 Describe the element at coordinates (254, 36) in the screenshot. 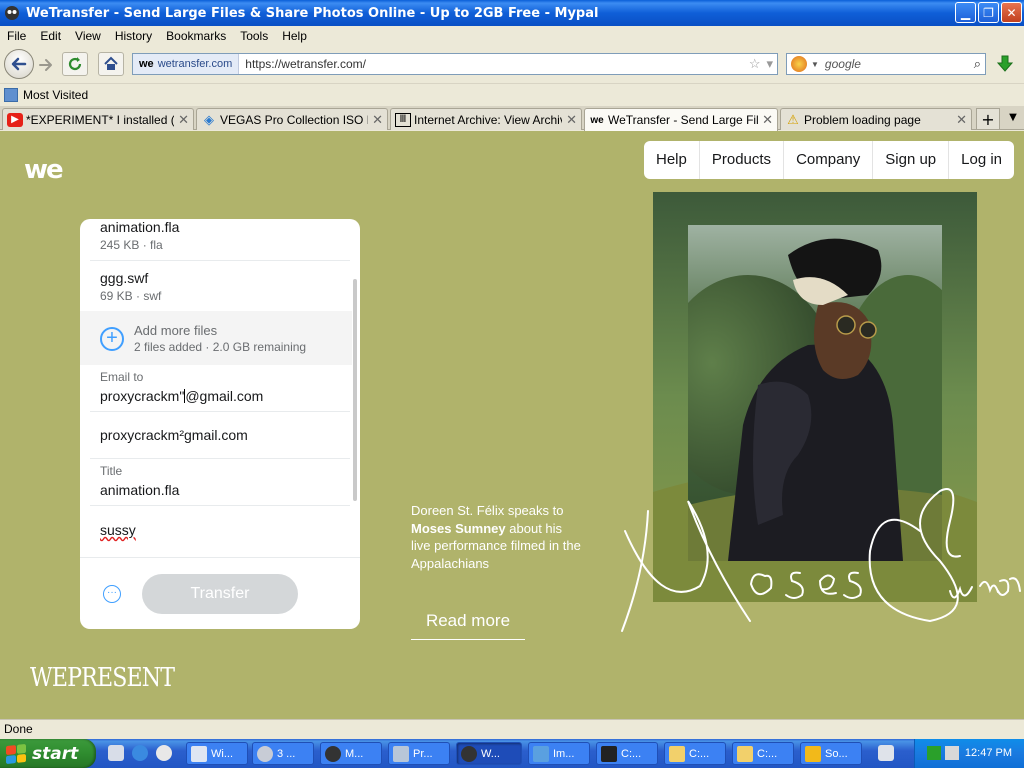

I see `menu-tools: Tools` at that location.